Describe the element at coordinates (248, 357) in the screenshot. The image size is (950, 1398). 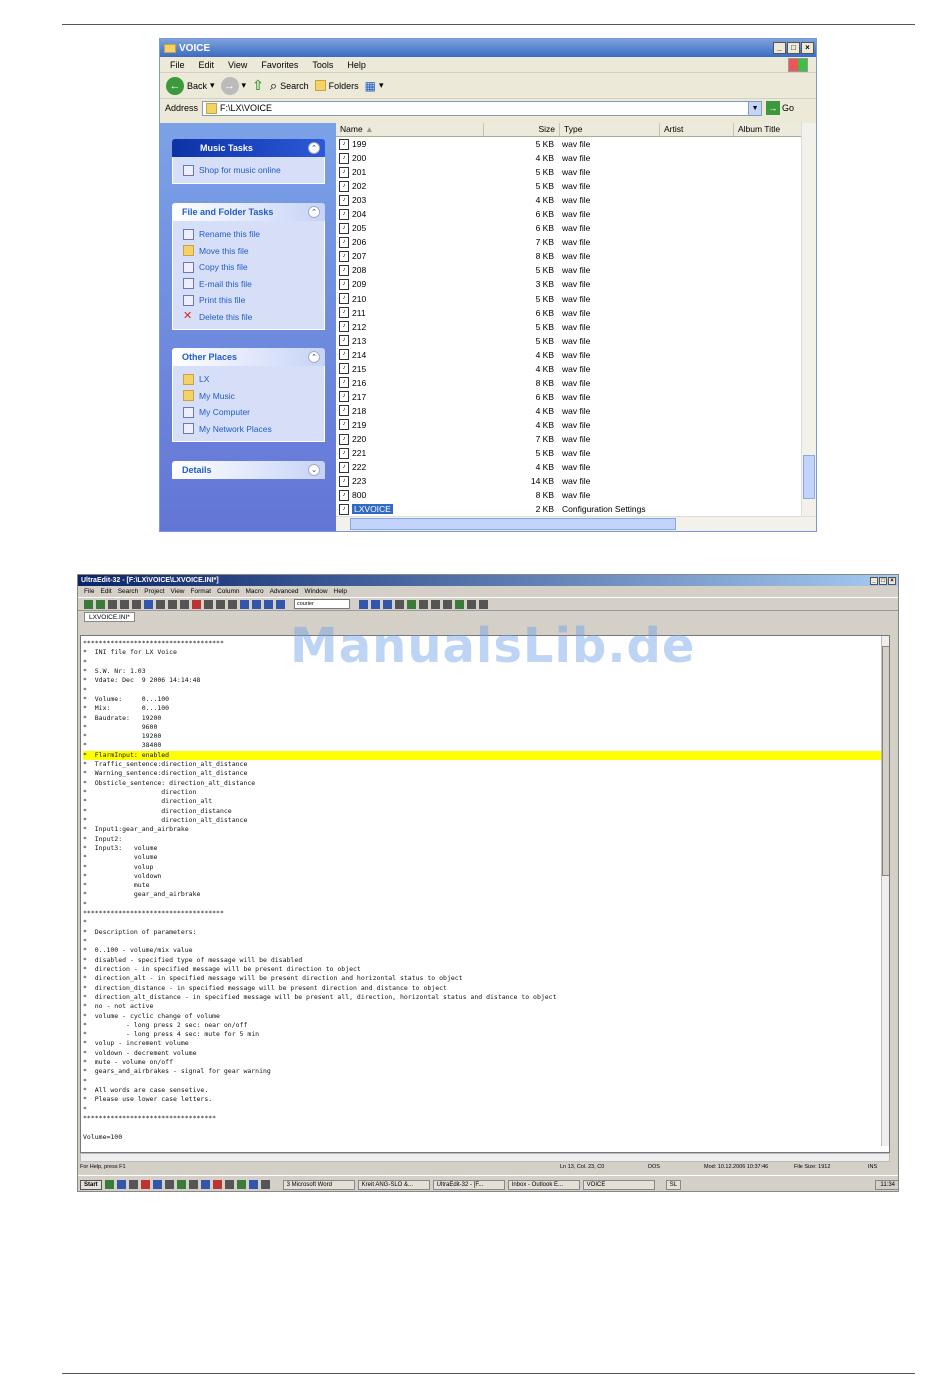
I see `other-places-header: Other Places ⌃` at that location.